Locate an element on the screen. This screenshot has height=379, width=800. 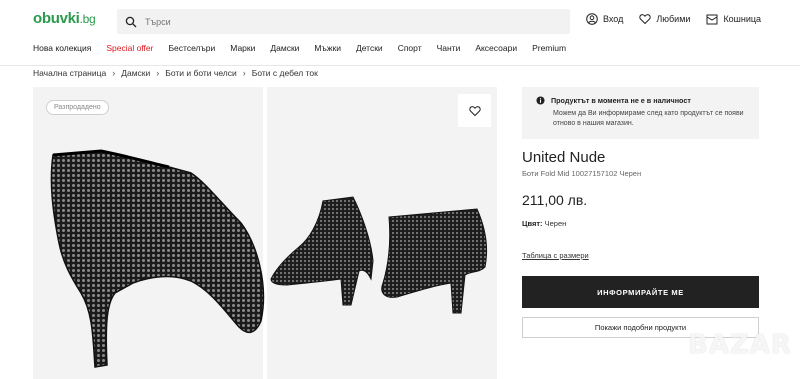
product-subtitle: Боти Fold Mid 10027157102 Черен is located at coordinates (582, 173).